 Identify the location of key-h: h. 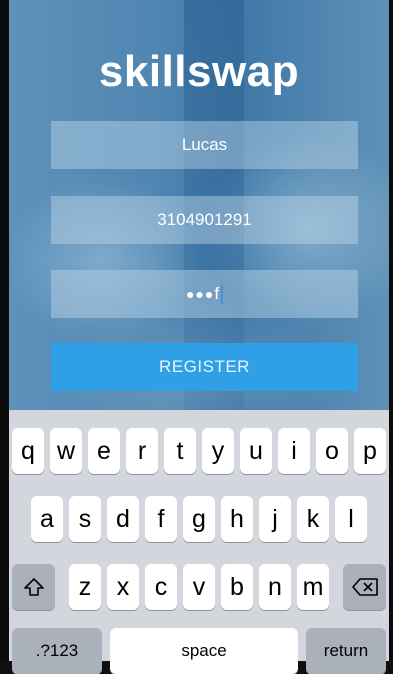
(237, 519).